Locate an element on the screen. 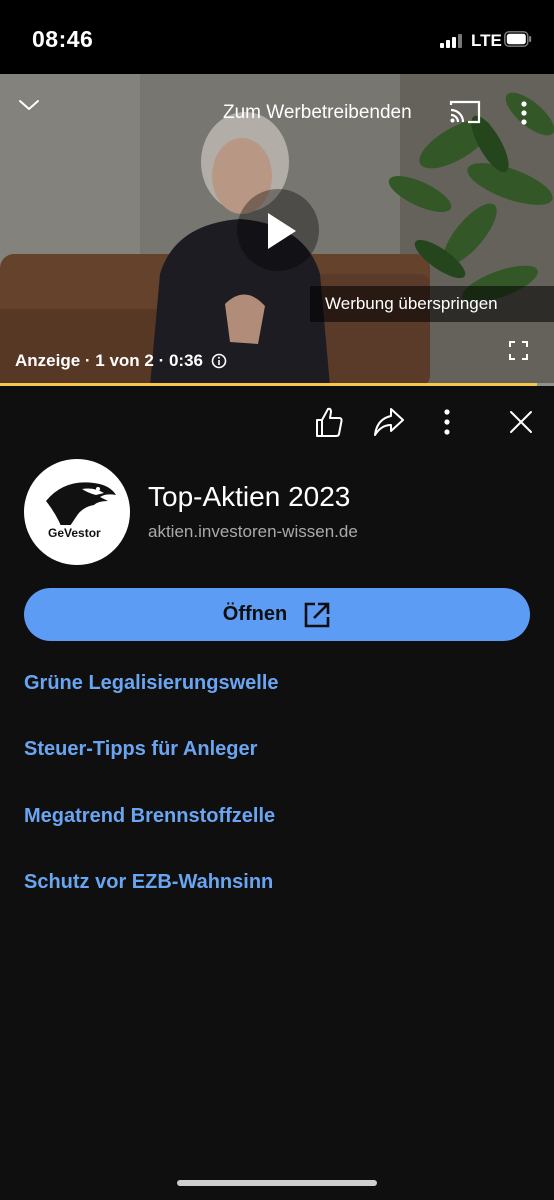 The image size is (554, 1200). ad-link-ecb-protection: Schutz vor EZB-Wahnsinn is located at coordinates (148, 882).